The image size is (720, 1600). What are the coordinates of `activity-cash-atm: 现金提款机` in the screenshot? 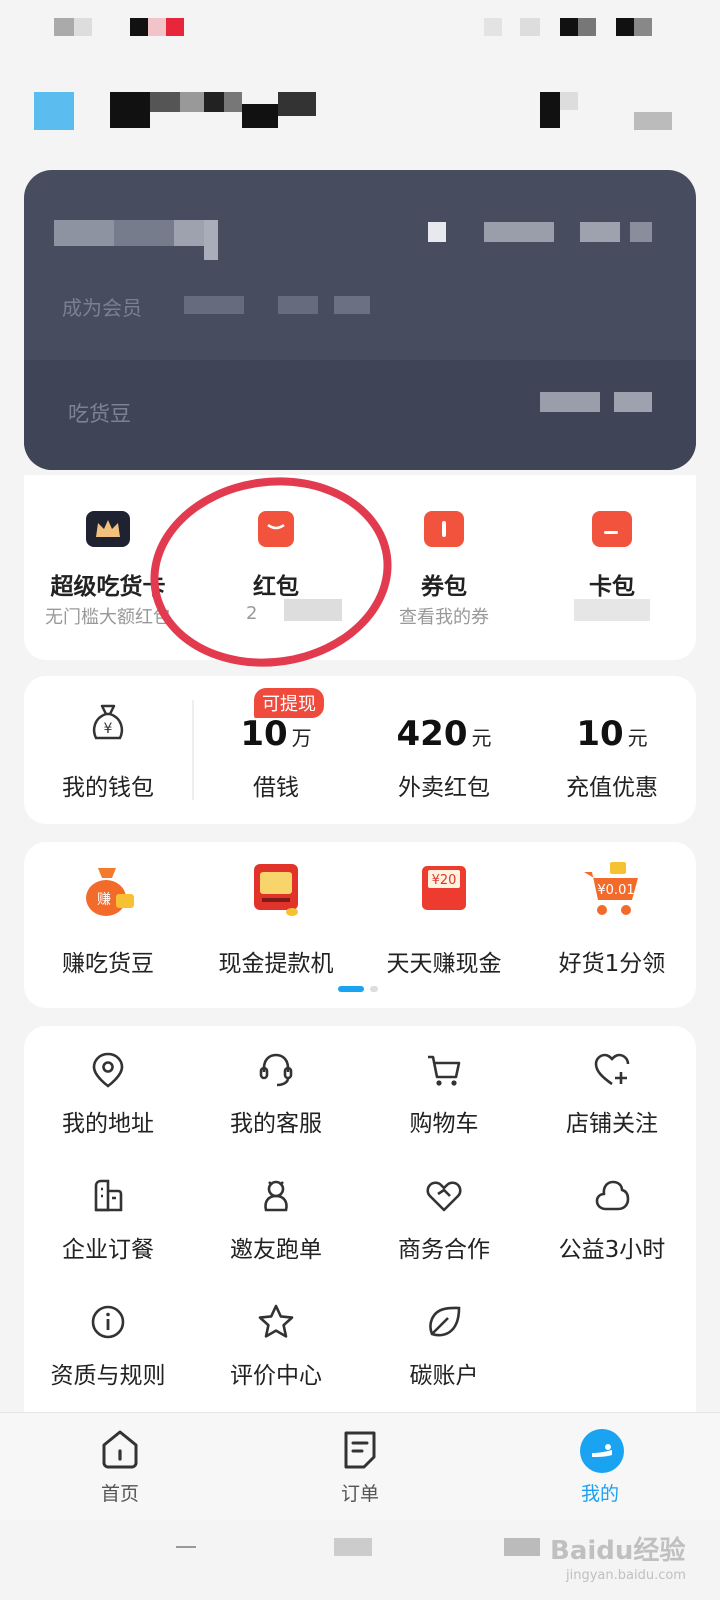 It's located at (276, 925).